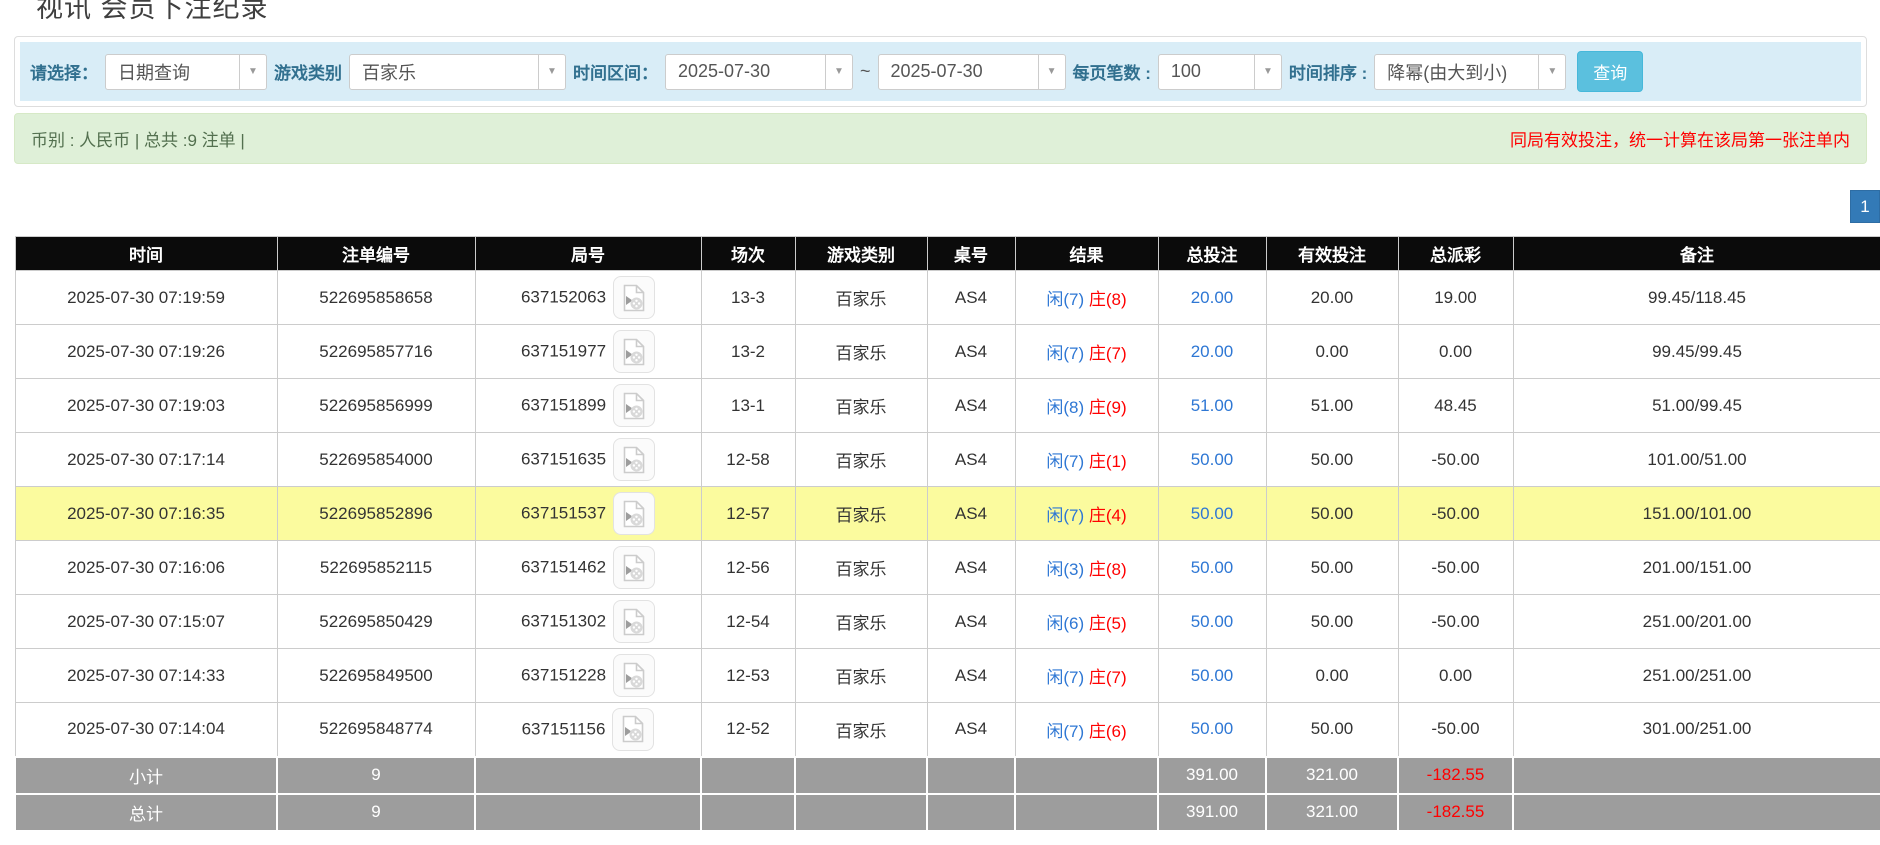  I want to click on game-type-label: 游戏类别, so click(308, 73).